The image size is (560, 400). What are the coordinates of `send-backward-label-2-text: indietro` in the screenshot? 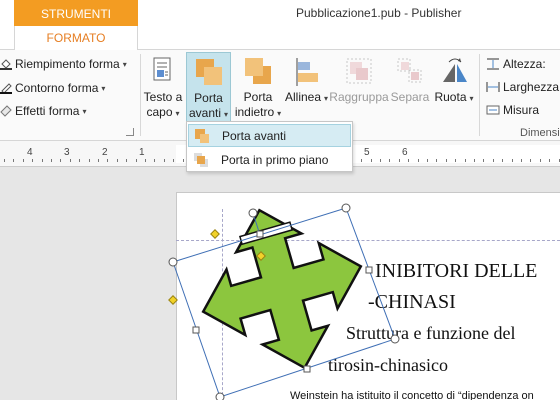 It's located at (254, 112).